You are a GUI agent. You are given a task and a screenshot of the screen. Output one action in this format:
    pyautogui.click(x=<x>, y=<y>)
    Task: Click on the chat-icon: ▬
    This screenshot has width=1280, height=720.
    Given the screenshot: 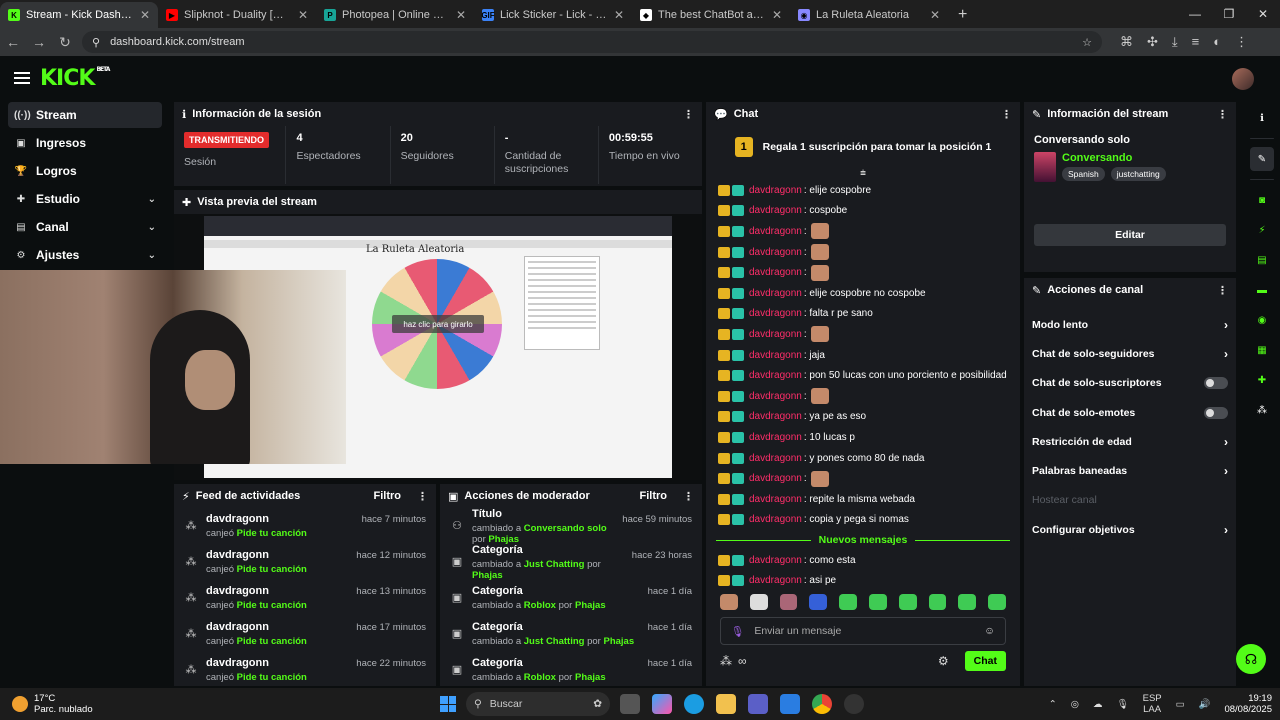 What is the action you would take?
    pyautogui.click(x=1262, y=290)
    